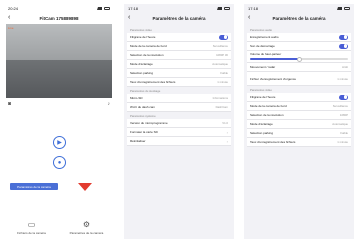 This screenshot has width=358, height=243. I want to click on video-label: Live, so click(11, 28).